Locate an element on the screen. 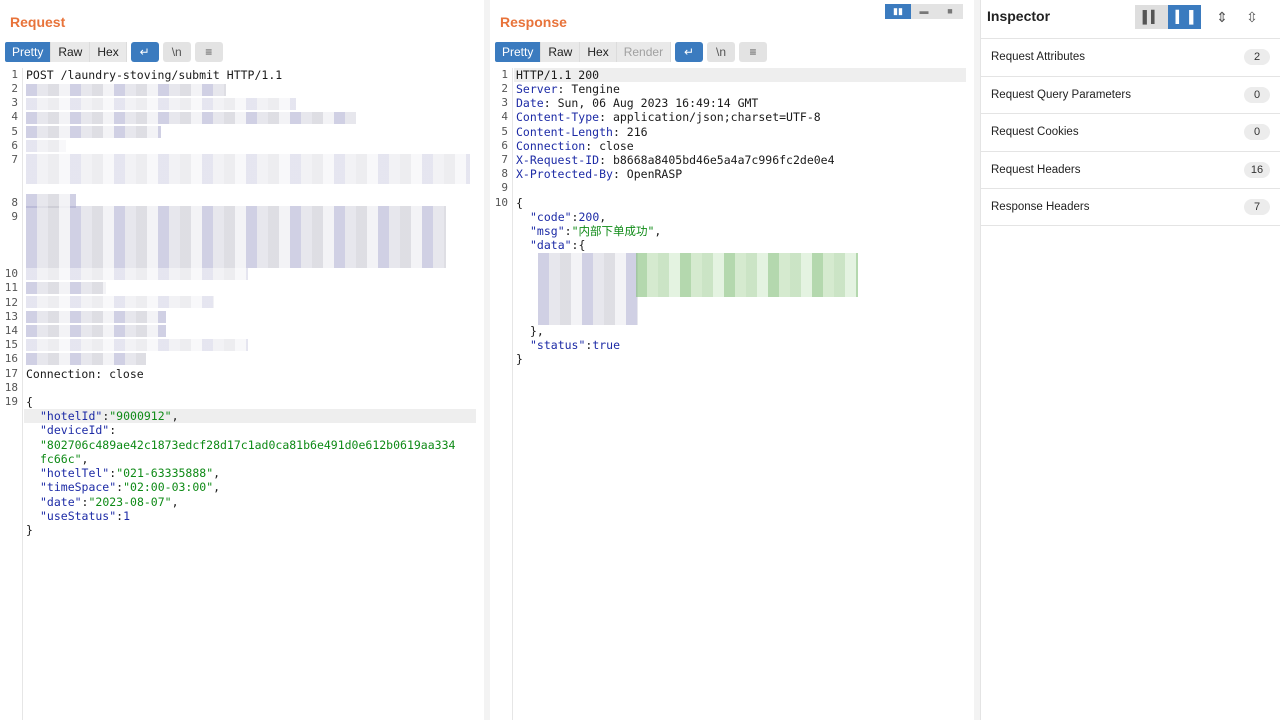  inspector-row-query-parameters: Request Query Parameters 0 is located at coordinates (1130, 94).